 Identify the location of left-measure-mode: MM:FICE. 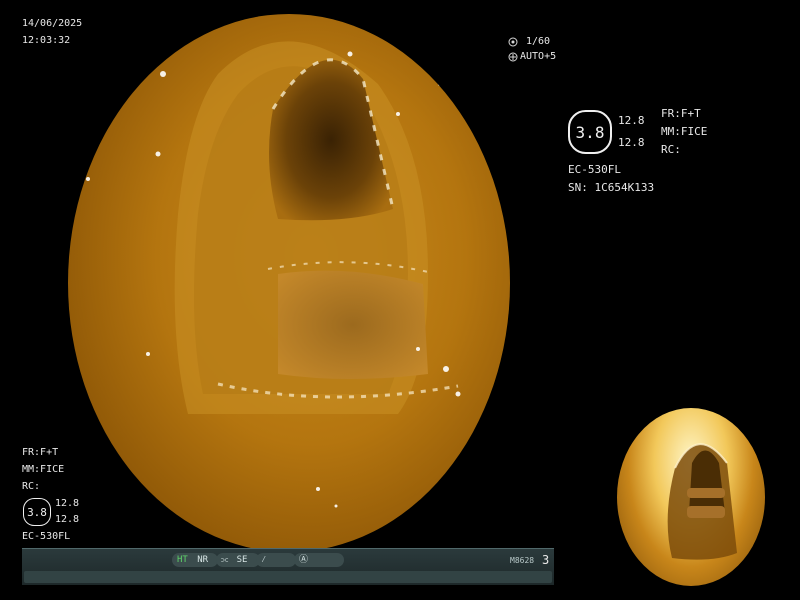
(43, 469).